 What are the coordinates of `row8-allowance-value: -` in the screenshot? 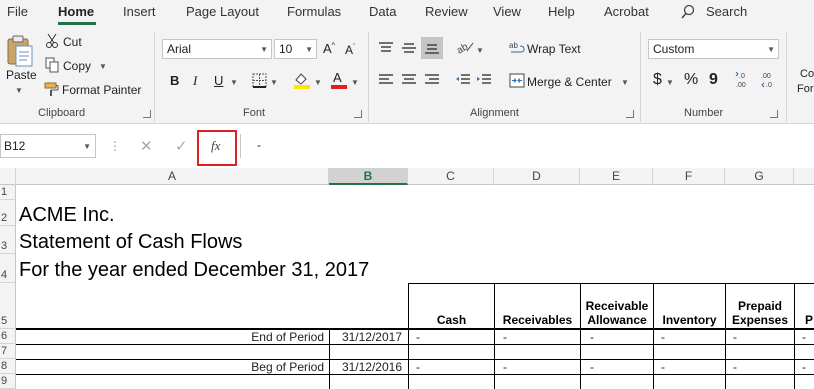 It's located at (592, 367).